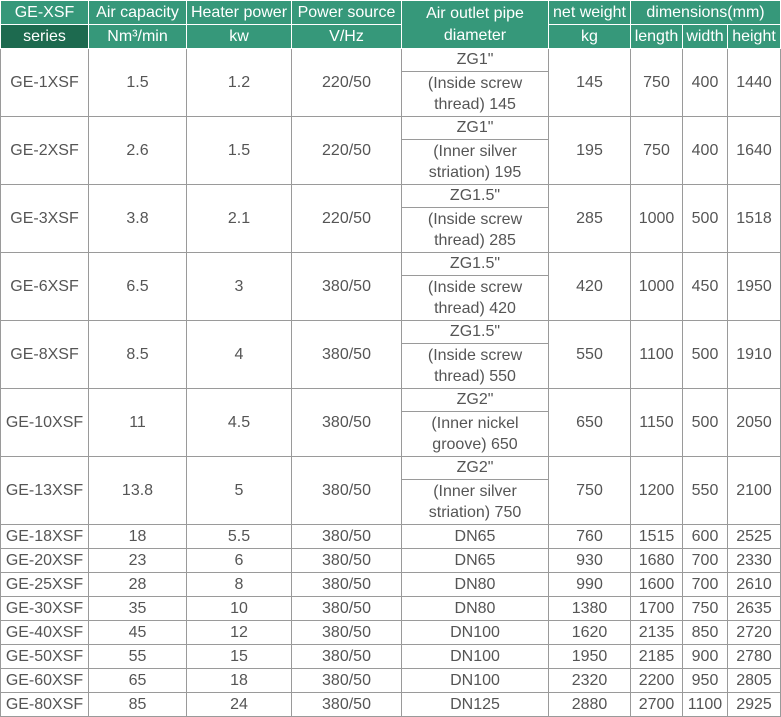 The height and width of the screenshot is (717, 781). What do you see at coordinates (754, 422) in the screenshot?
I see `cell-height: 2050` at bounding box center [754, 422].